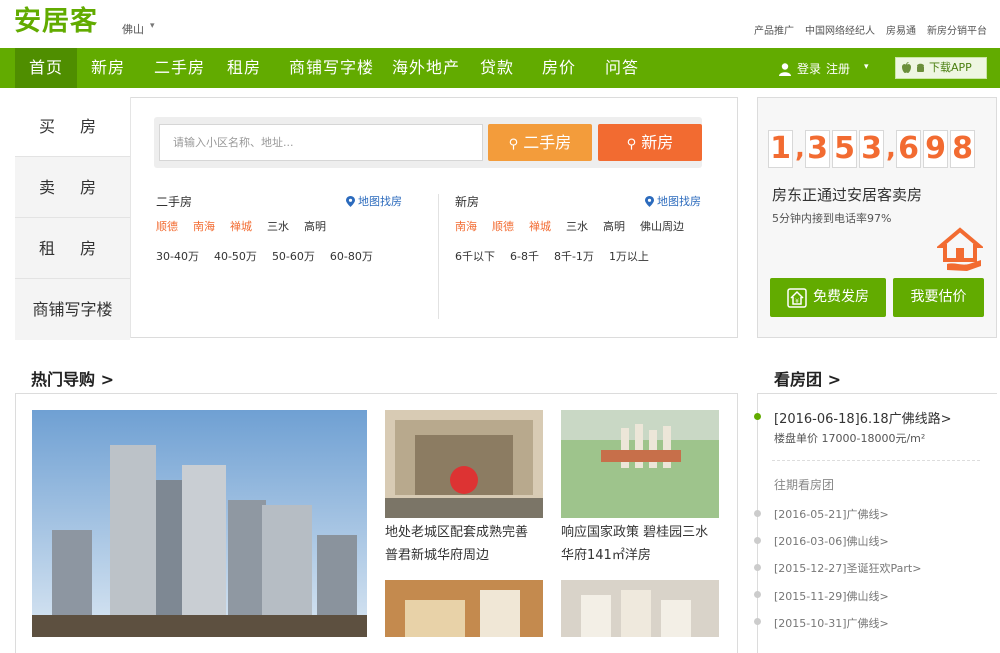  I want to click on tour-past-item: [2016-05-21]广佛线>, so click(831, 514).